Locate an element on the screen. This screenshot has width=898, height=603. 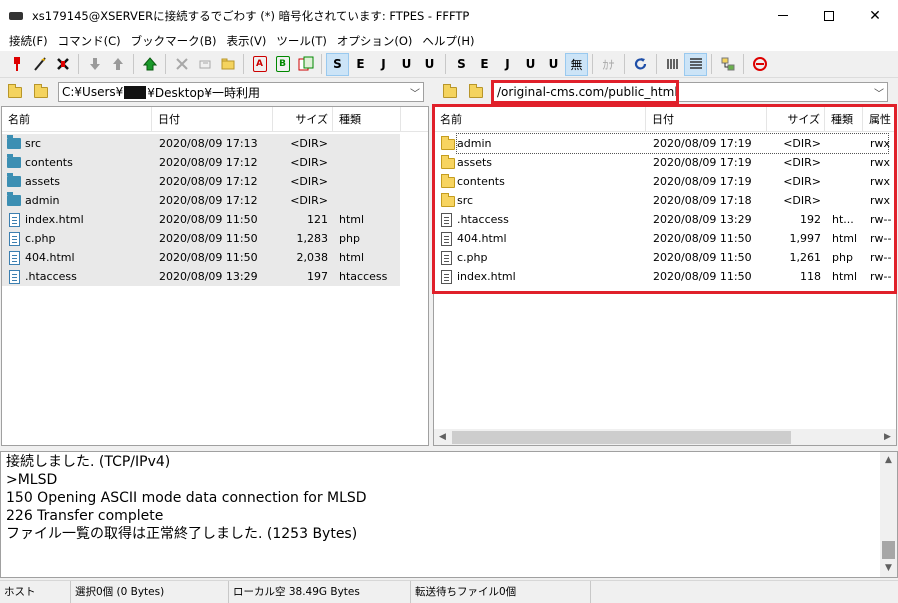
disconnect-icon is located at coordinates (62, 64).